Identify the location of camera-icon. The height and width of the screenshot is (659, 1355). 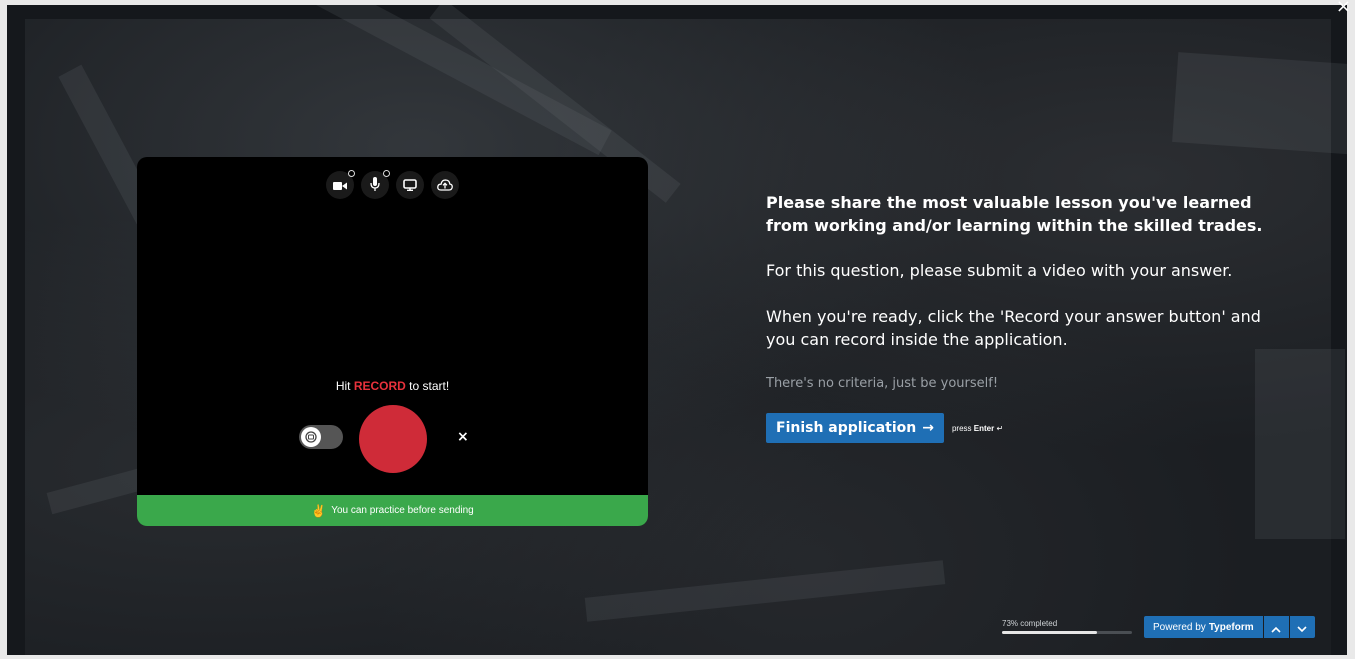
(340, 185).